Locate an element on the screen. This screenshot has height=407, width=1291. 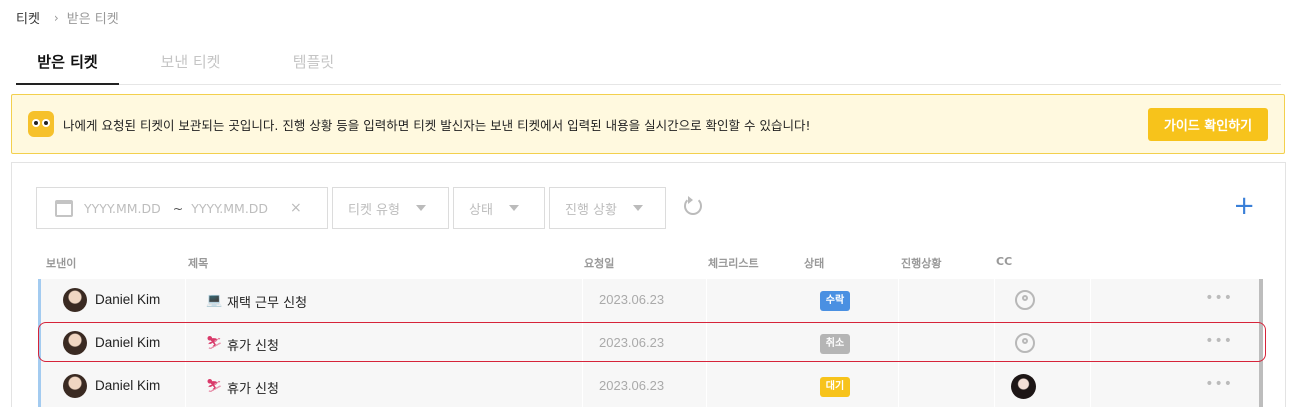
tab-sent-tickets: 보낸 티켓 is located at coordinates (190, 62).